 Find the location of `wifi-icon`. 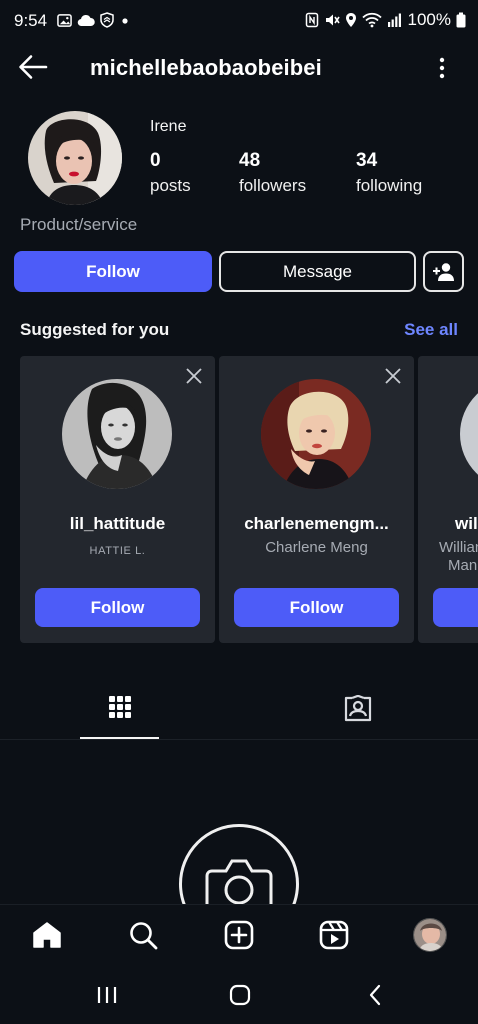

wifi-icon is located at coordinates (371, 20).